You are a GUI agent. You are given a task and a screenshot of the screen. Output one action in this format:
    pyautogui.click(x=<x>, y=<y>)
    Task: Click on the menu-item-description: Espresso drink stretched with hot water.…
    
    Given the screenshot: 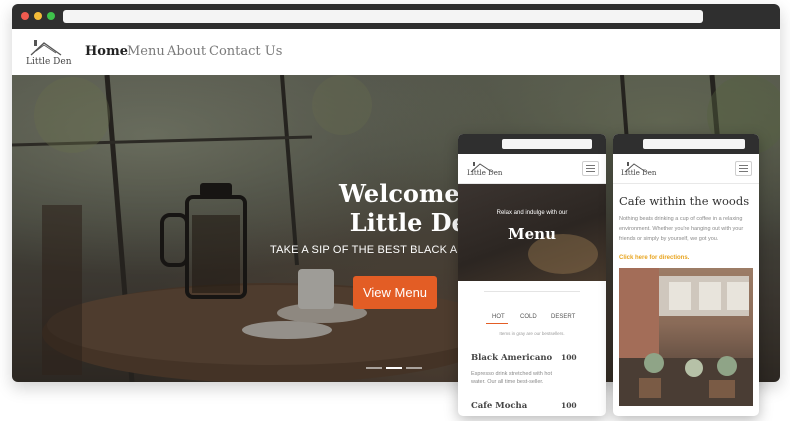 What is the action you would take?
    pyautogui.click(x=512, y=378)
    